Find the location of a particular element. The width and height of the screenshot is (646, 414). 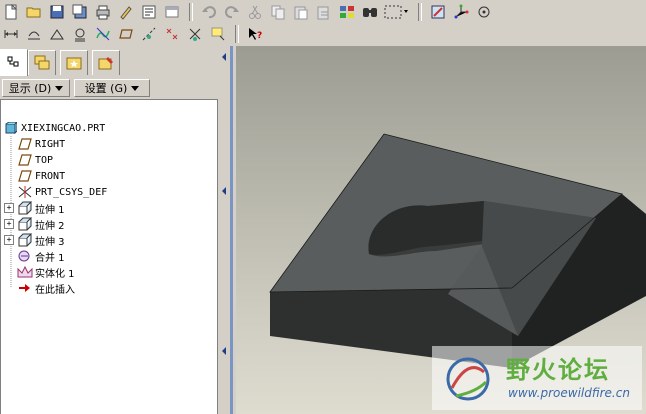

save-icon is located at coordinates (57, 12).